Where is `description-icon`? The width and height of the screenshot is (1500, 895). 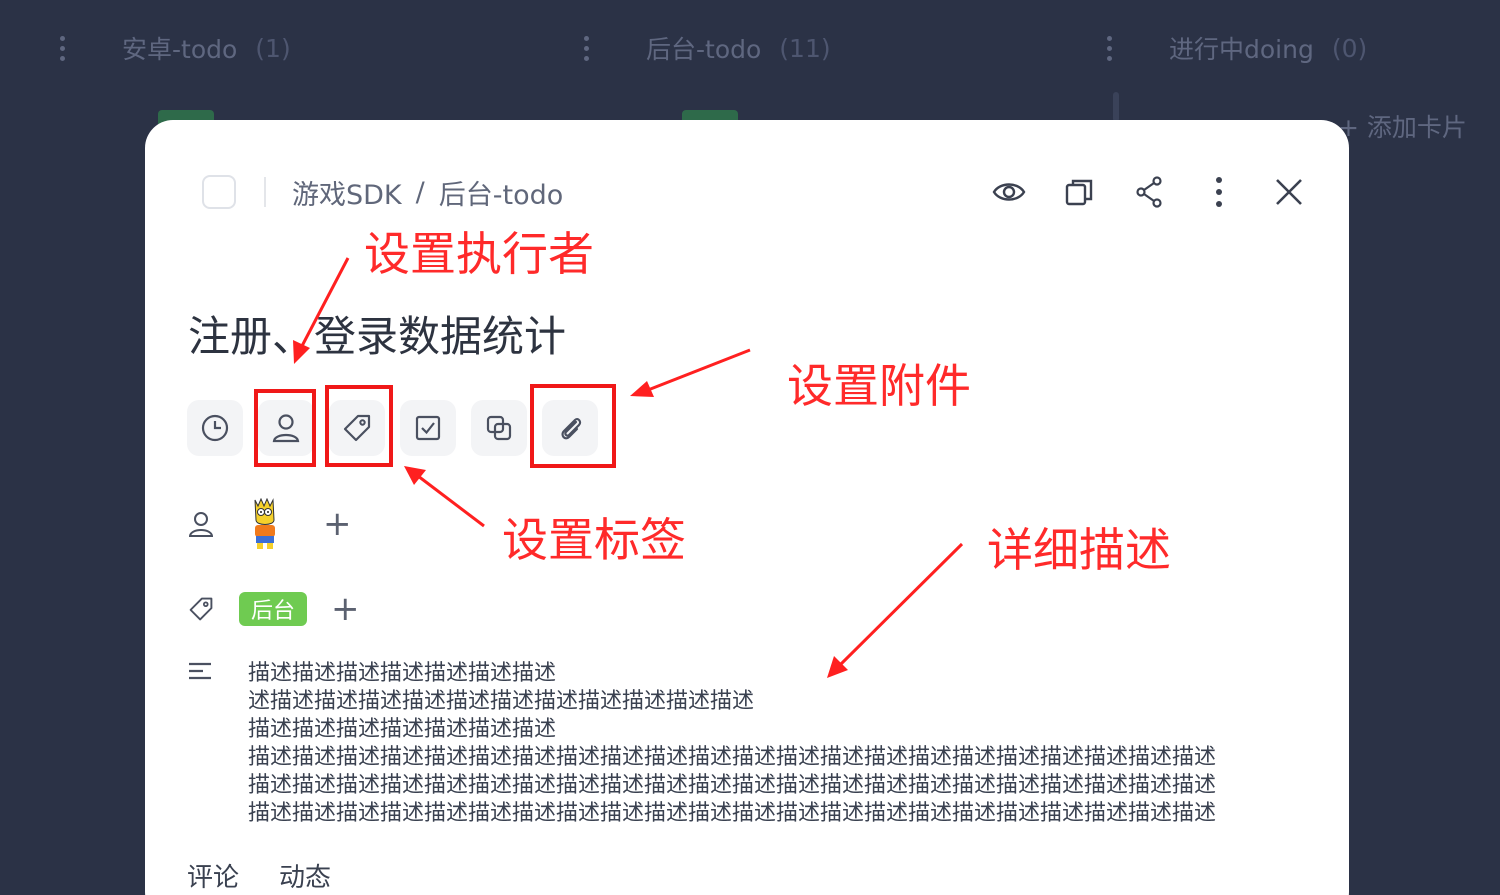
description-icon is located at coordinates (200, 673).